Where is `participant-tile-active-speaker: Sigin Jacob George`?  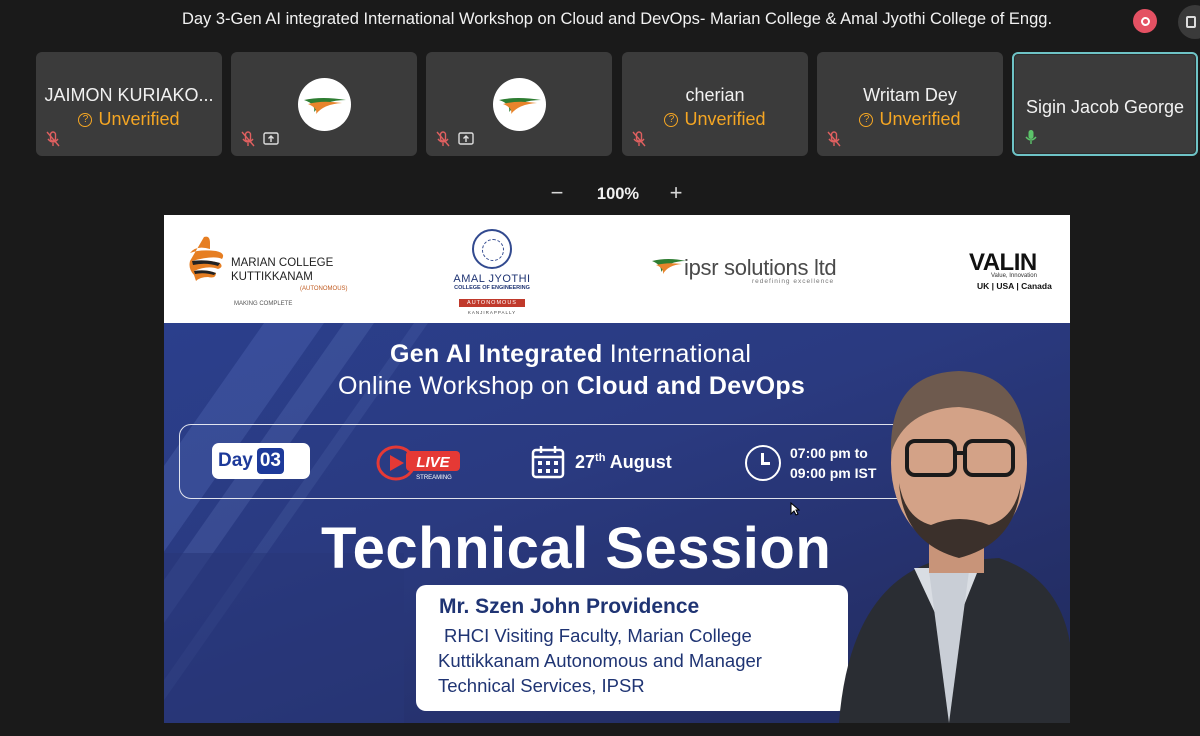 participant-tile-active-speaker: Sigin Jacob George is located at coordinates (1105, 104).